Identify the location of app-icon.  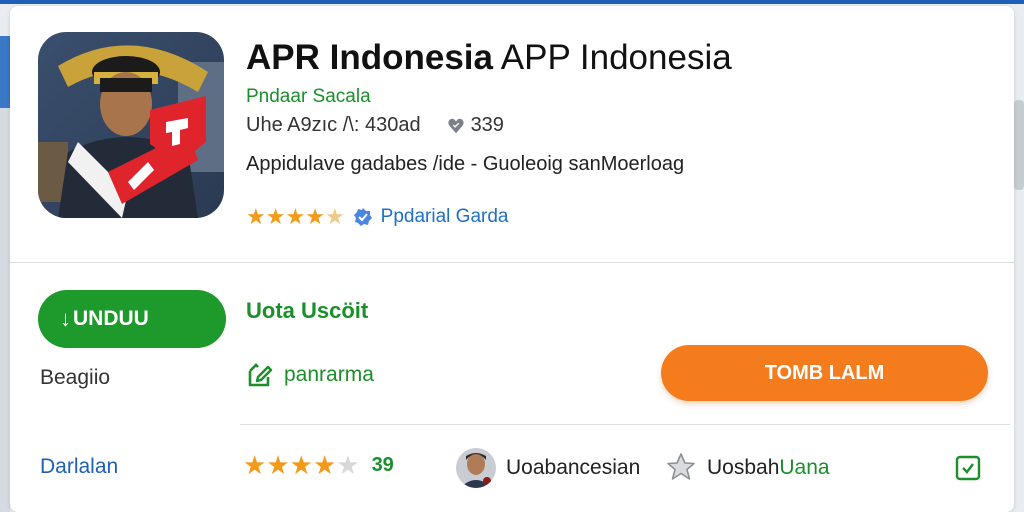
(131, 125).